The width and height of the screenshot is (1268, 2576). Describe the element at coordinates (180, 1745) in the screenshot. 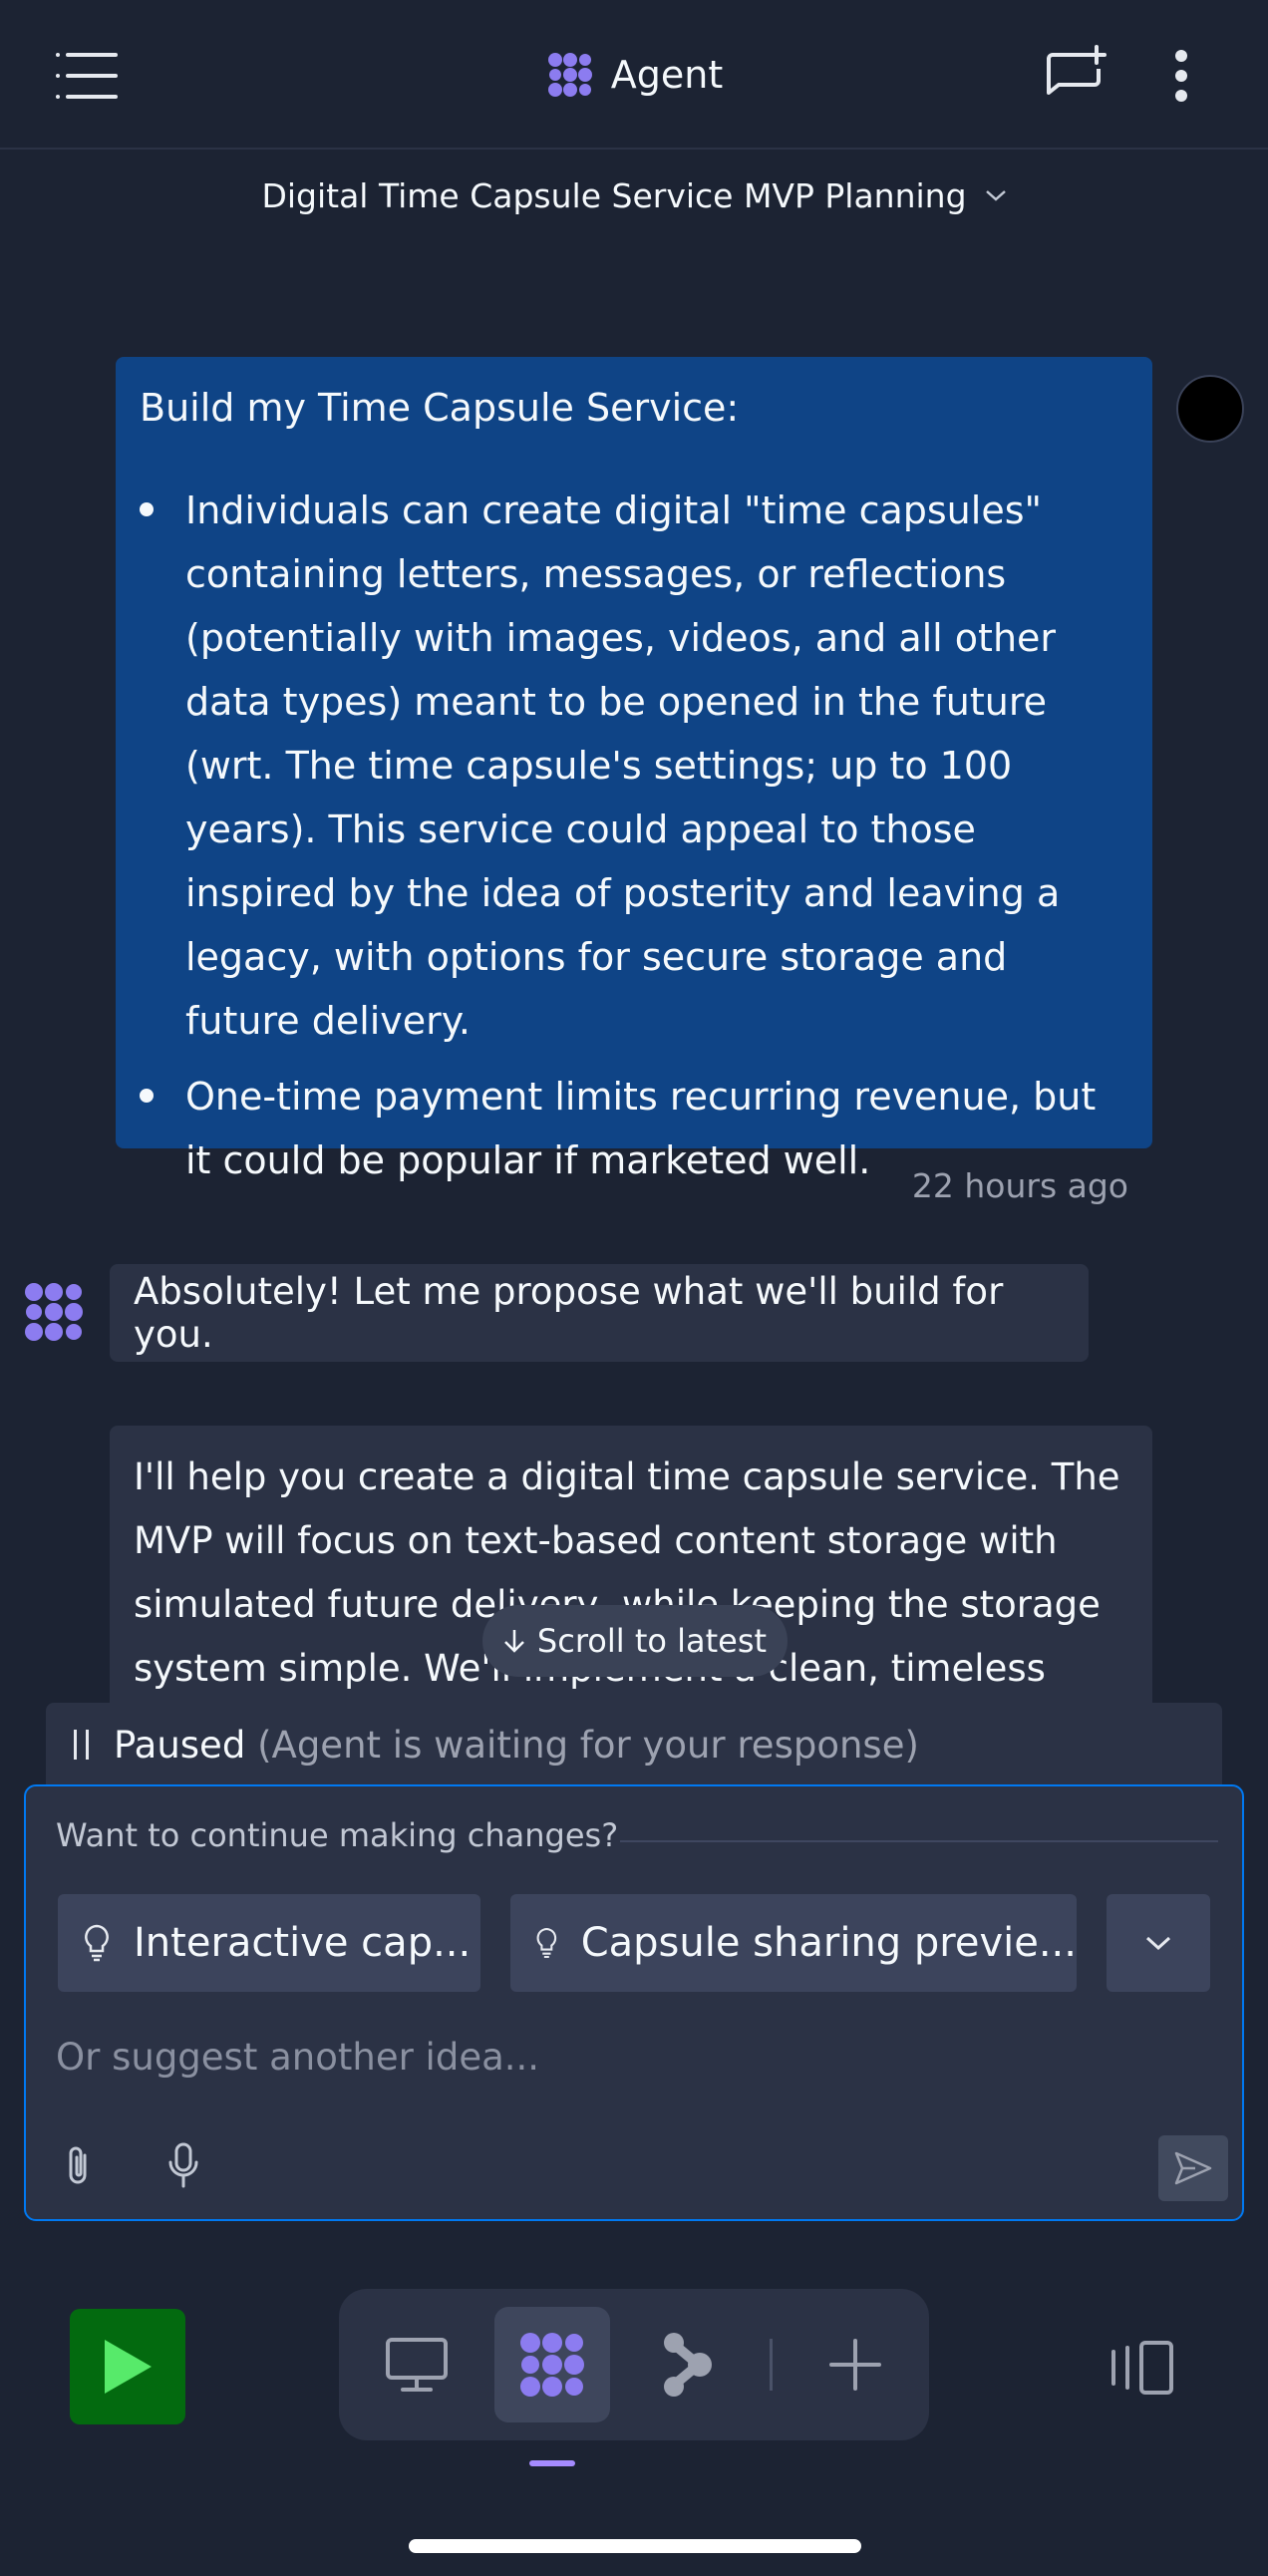

I see `status-label: Paused` at that location.